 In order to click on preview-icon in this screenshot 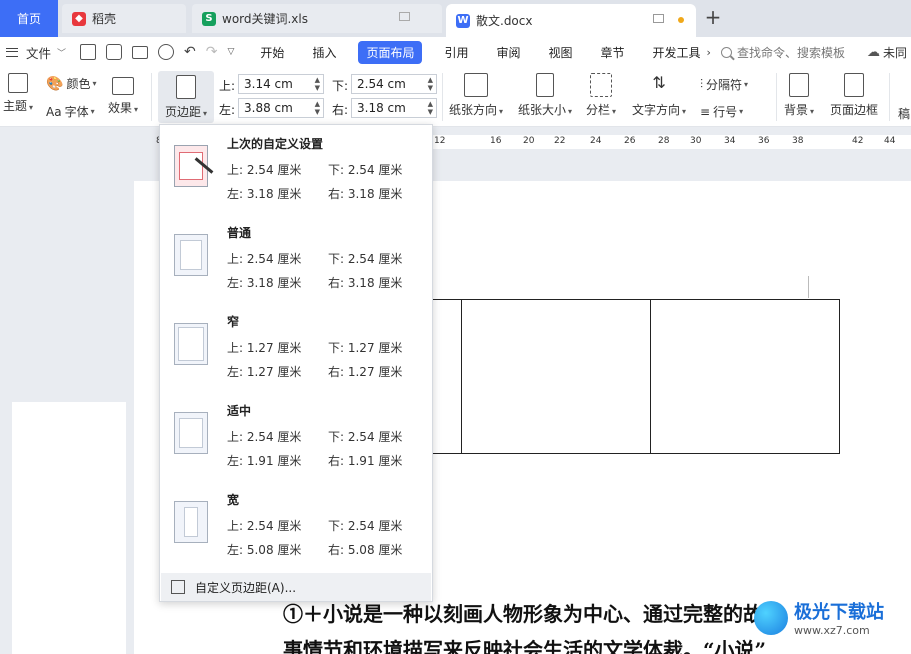, I will do `click(166, 52)`.